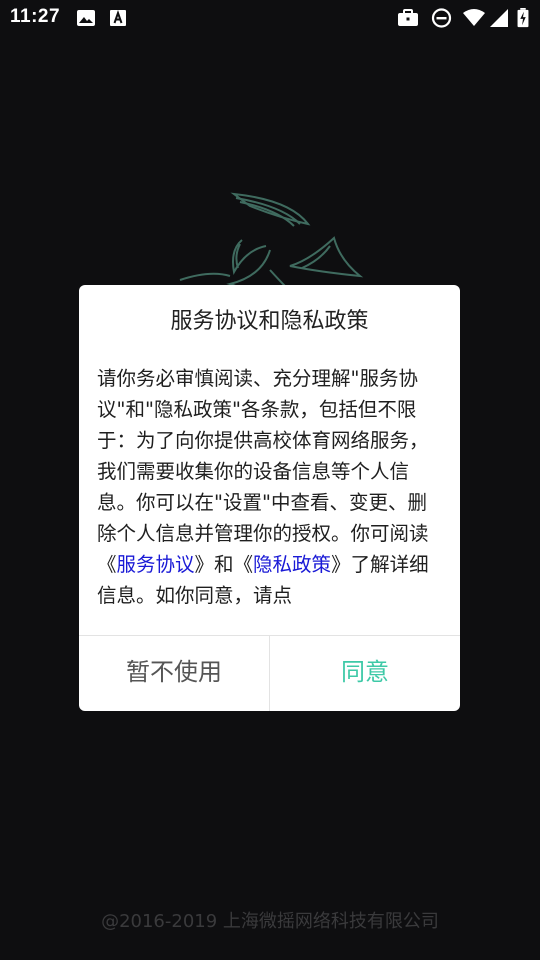  What do you see at coordinates (441, 18) in the screenshot?
I see `do-not-disturb-icon` at bounding box center [441, 18].